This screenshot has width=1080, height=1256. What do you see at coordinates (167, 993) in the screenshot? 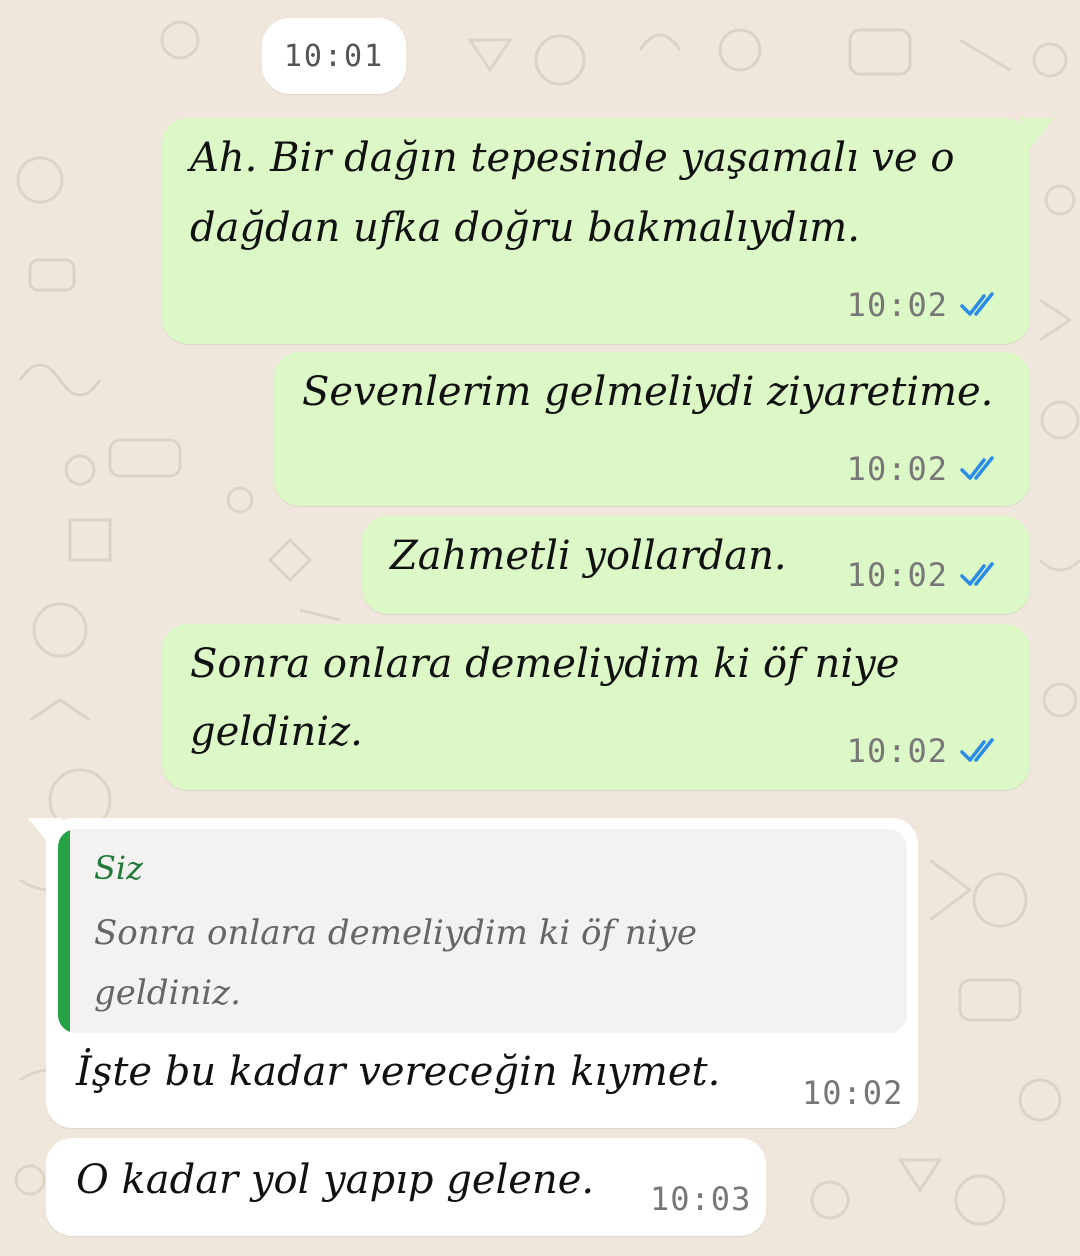
I see `quote-text-line: geldiniz.` at bounding box center [167, 993].